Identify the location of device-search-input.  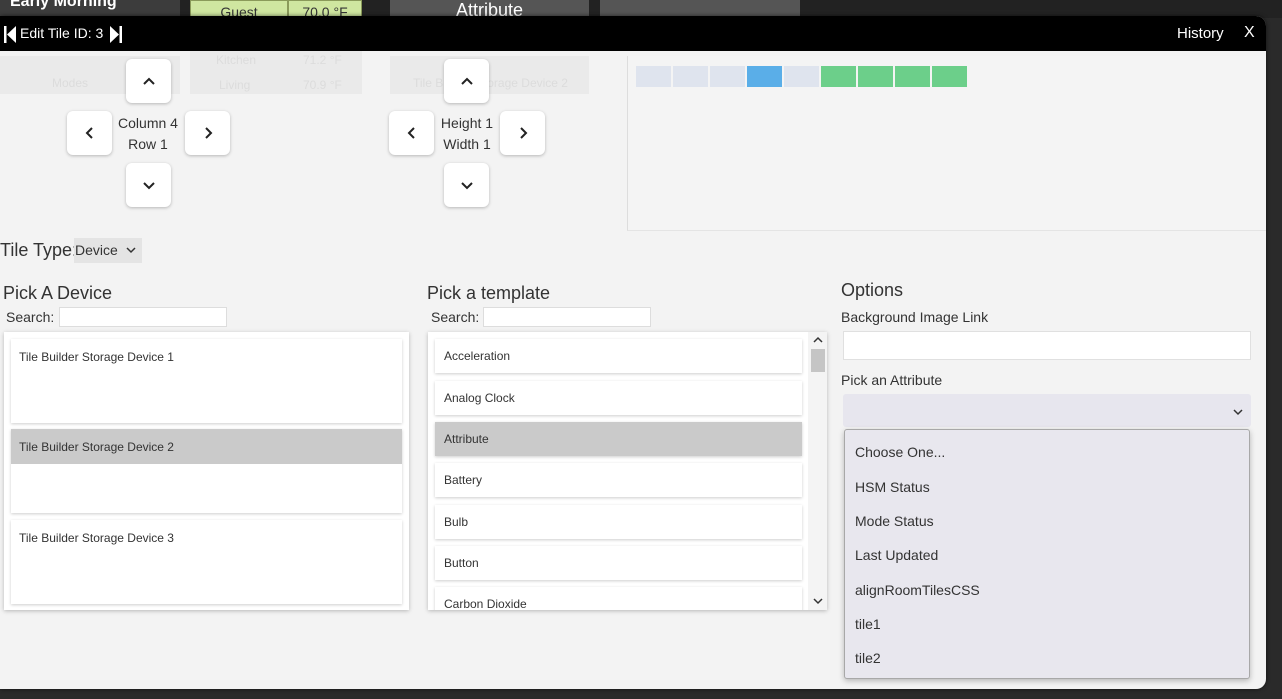
(143, 317).